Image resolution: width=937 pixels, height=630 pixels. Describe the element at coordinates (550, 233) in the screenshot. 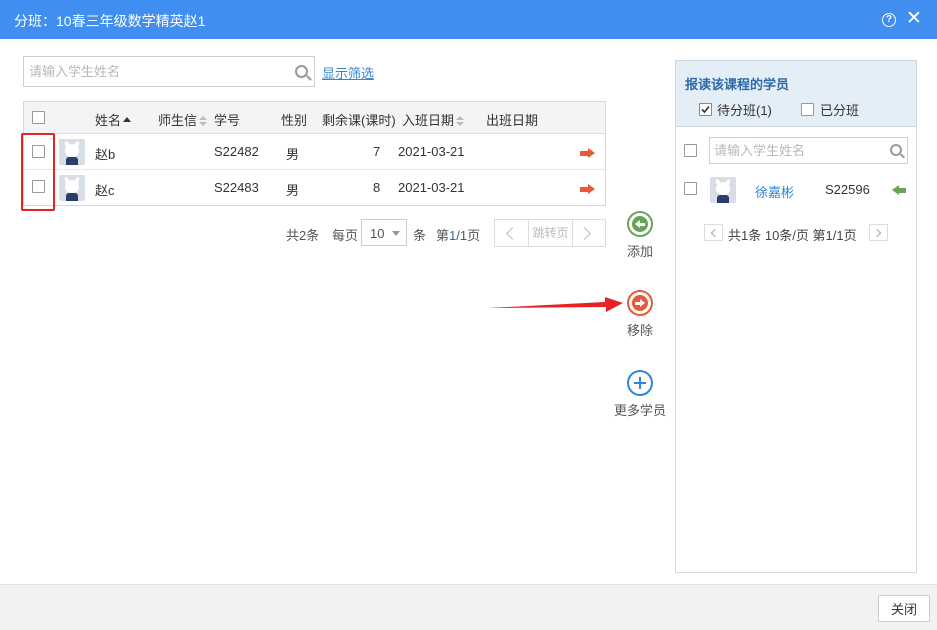

I see `jump-page-button: 跳转页` at that location.